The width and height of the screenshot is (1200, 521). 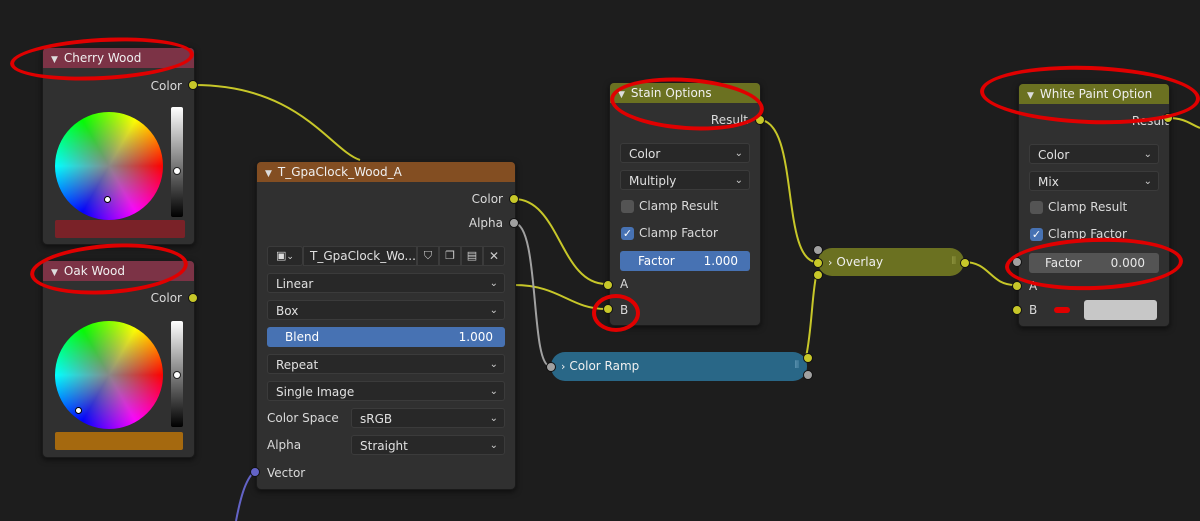 What do you see at coordinates (384, 446) in the screenshot?
I see `dropdown-value: Straight` at bounding box center [384, 446].